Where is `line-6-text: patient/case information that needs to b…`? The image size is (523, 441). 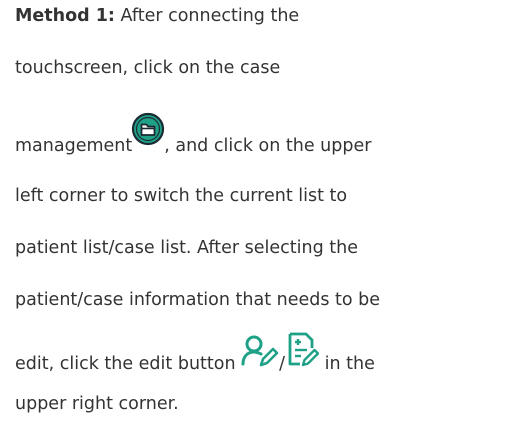
line-6-text: patient/case information that needs to b… is located at coordinates (198, 300).